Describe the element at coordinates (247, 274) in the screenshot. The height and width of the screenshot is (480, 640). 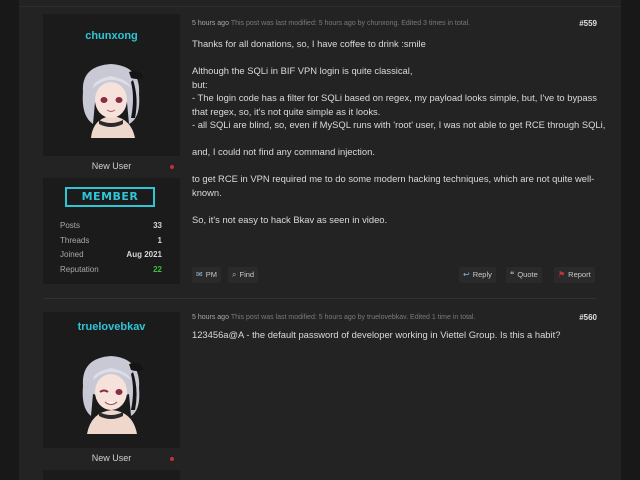
I see `find-button-label: Find` at that location.